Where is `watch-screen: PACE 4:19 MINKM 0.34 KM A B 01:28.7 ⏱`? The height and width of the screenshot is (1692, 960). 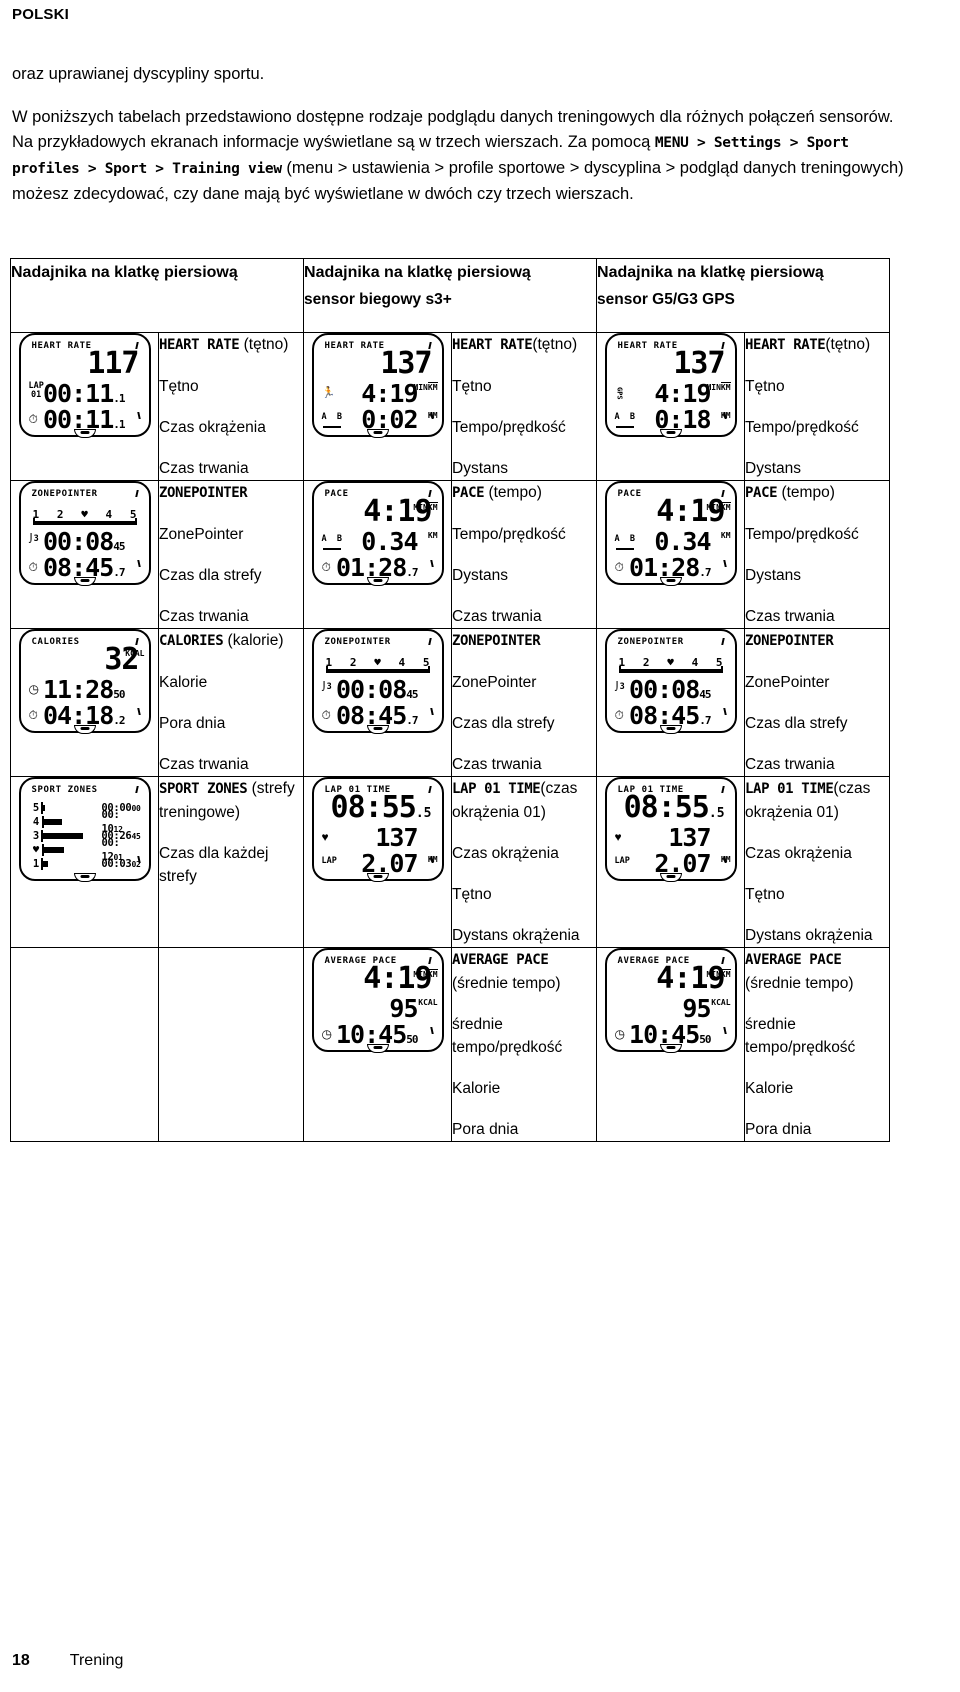
watch-screen: PACE 4:19 MINKM 0.34 KM A B 01:28.7 ⏱ is located at coordinates (670, 533).